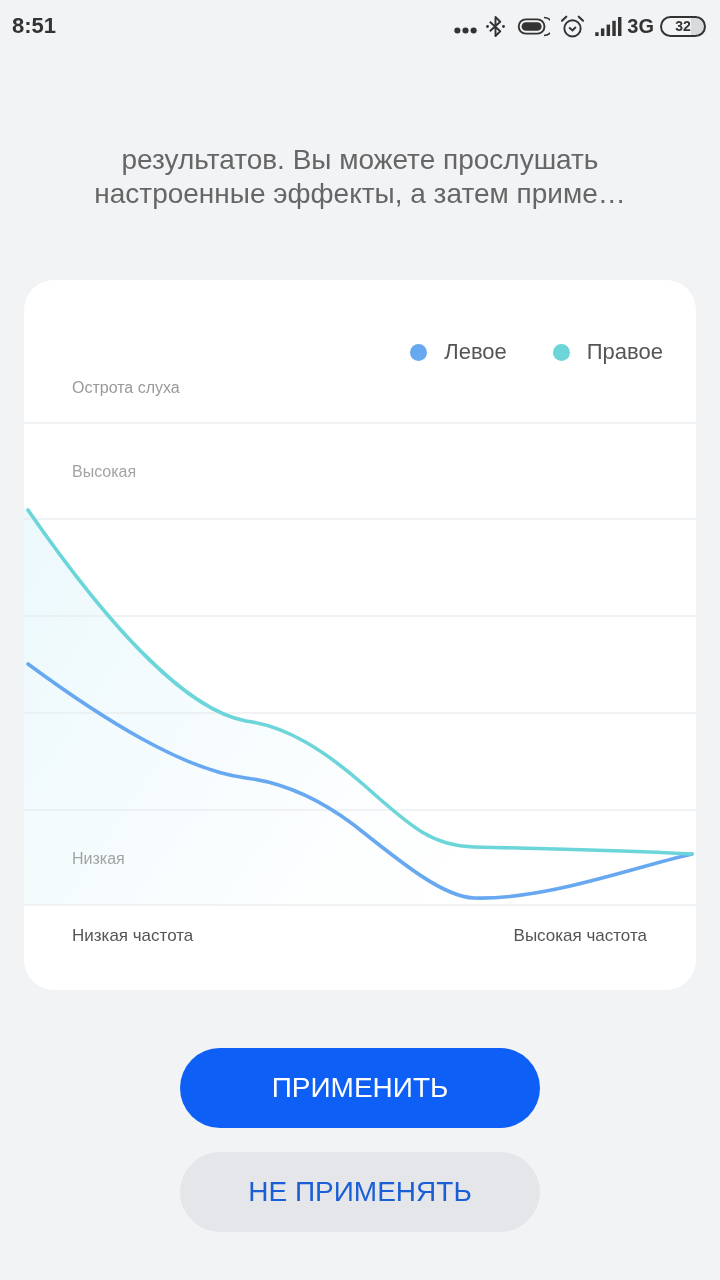  What do you see at coordinates (360, 1192) in the screenshot?
I see `cancel-button: НЕ ПРИМЕНЯТЬ` at bounding box center [360, 1192].